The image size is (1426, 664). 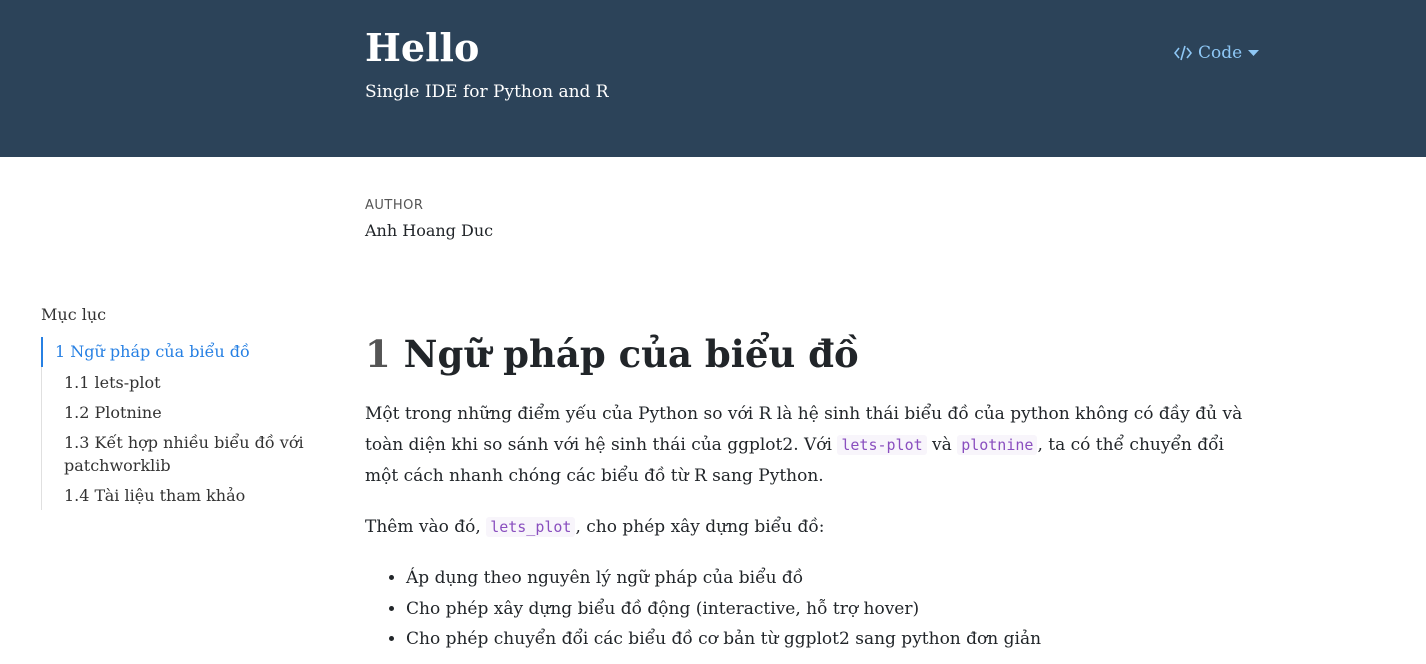 I want to click on author-name: Anh Hoang Duc, so click(x=429, y=230).